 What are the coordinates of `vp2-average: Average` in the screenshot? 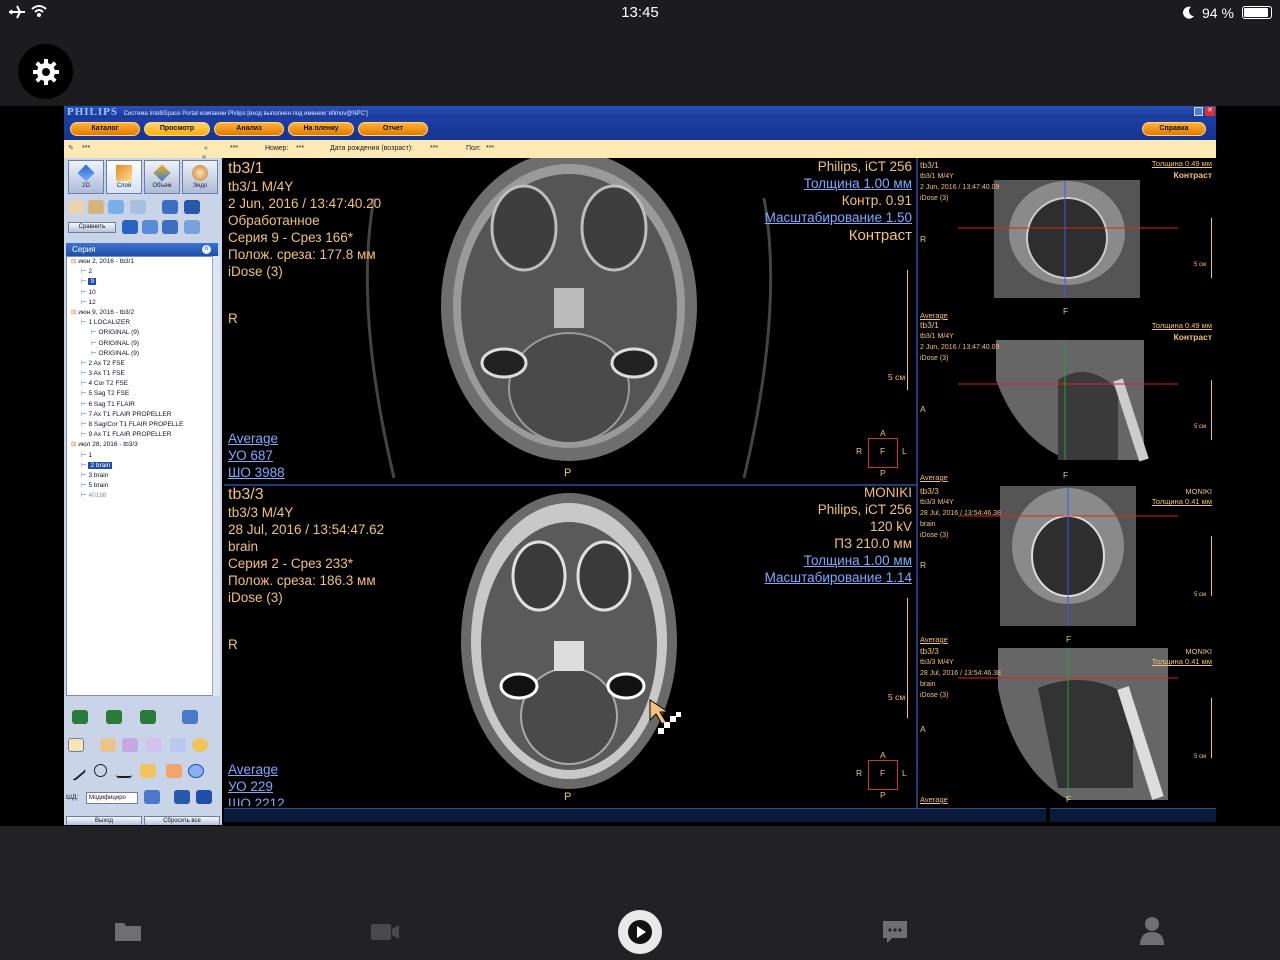 It's located at (253, 769).